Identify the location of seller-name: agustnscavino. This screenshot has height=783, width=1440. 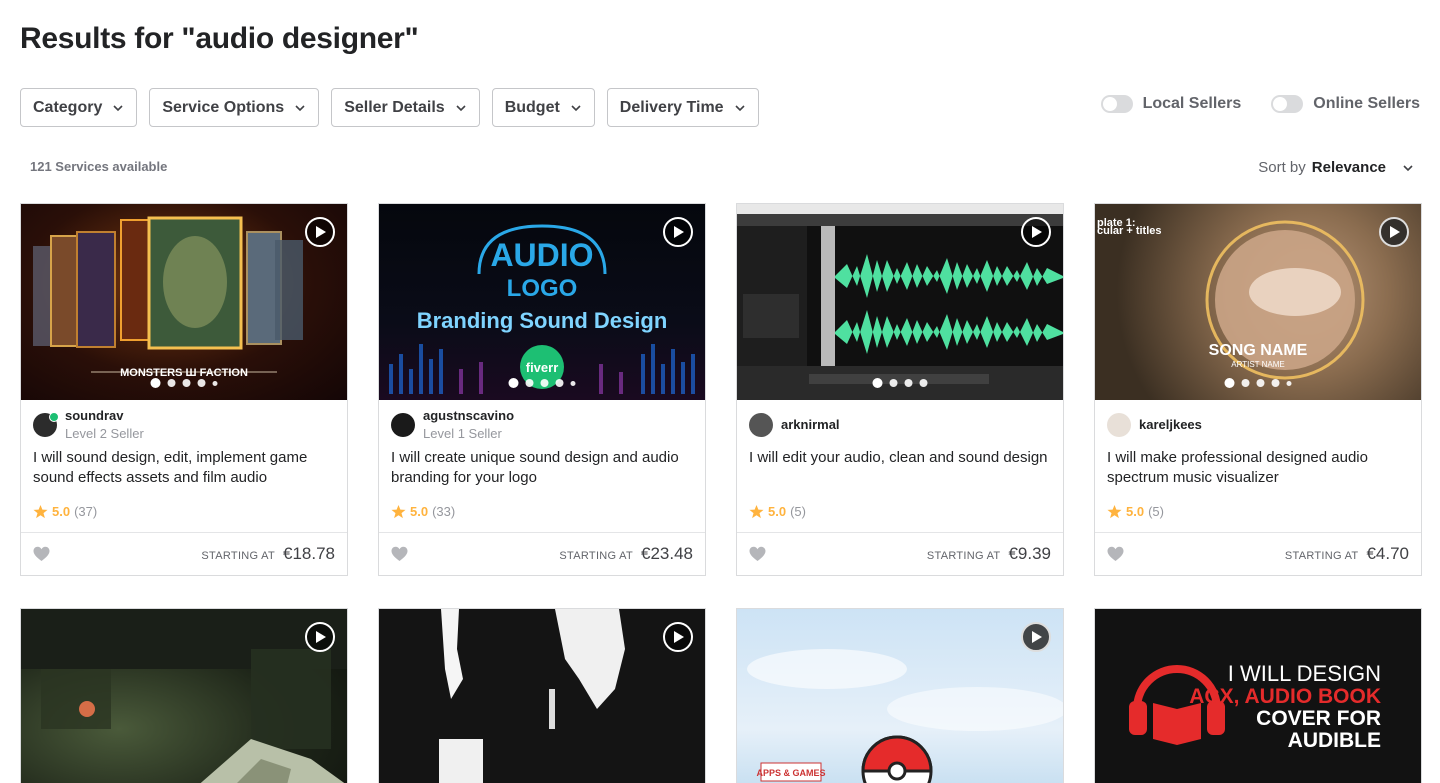
(468, 416).